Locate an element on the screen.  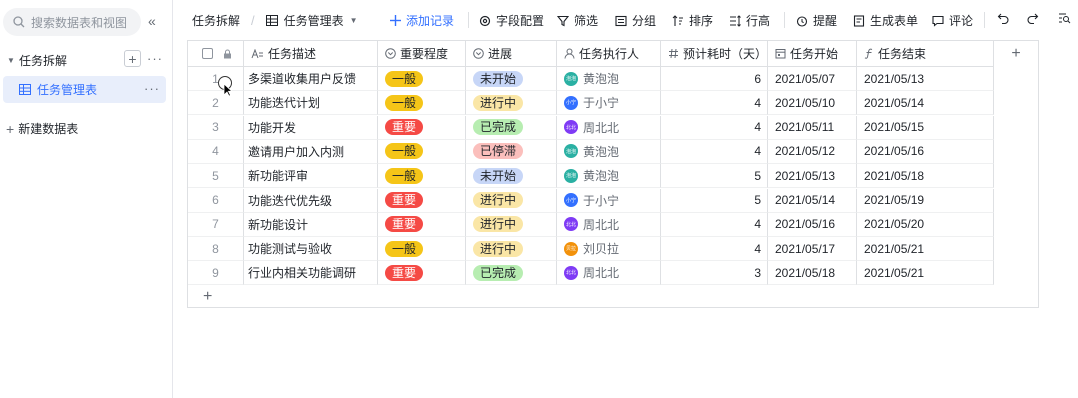
comment-button: 评论 is located at coordinates (952, 20).